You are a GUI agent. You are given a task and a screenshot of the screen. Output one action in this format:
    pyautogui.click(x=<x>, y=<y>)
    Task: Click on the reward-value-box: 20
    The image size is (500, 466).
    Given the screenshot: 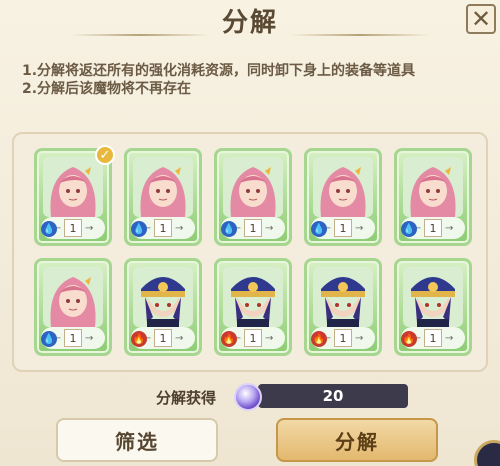 What is the action you would take?
    pyautogui.click(x=333, y=396)
    